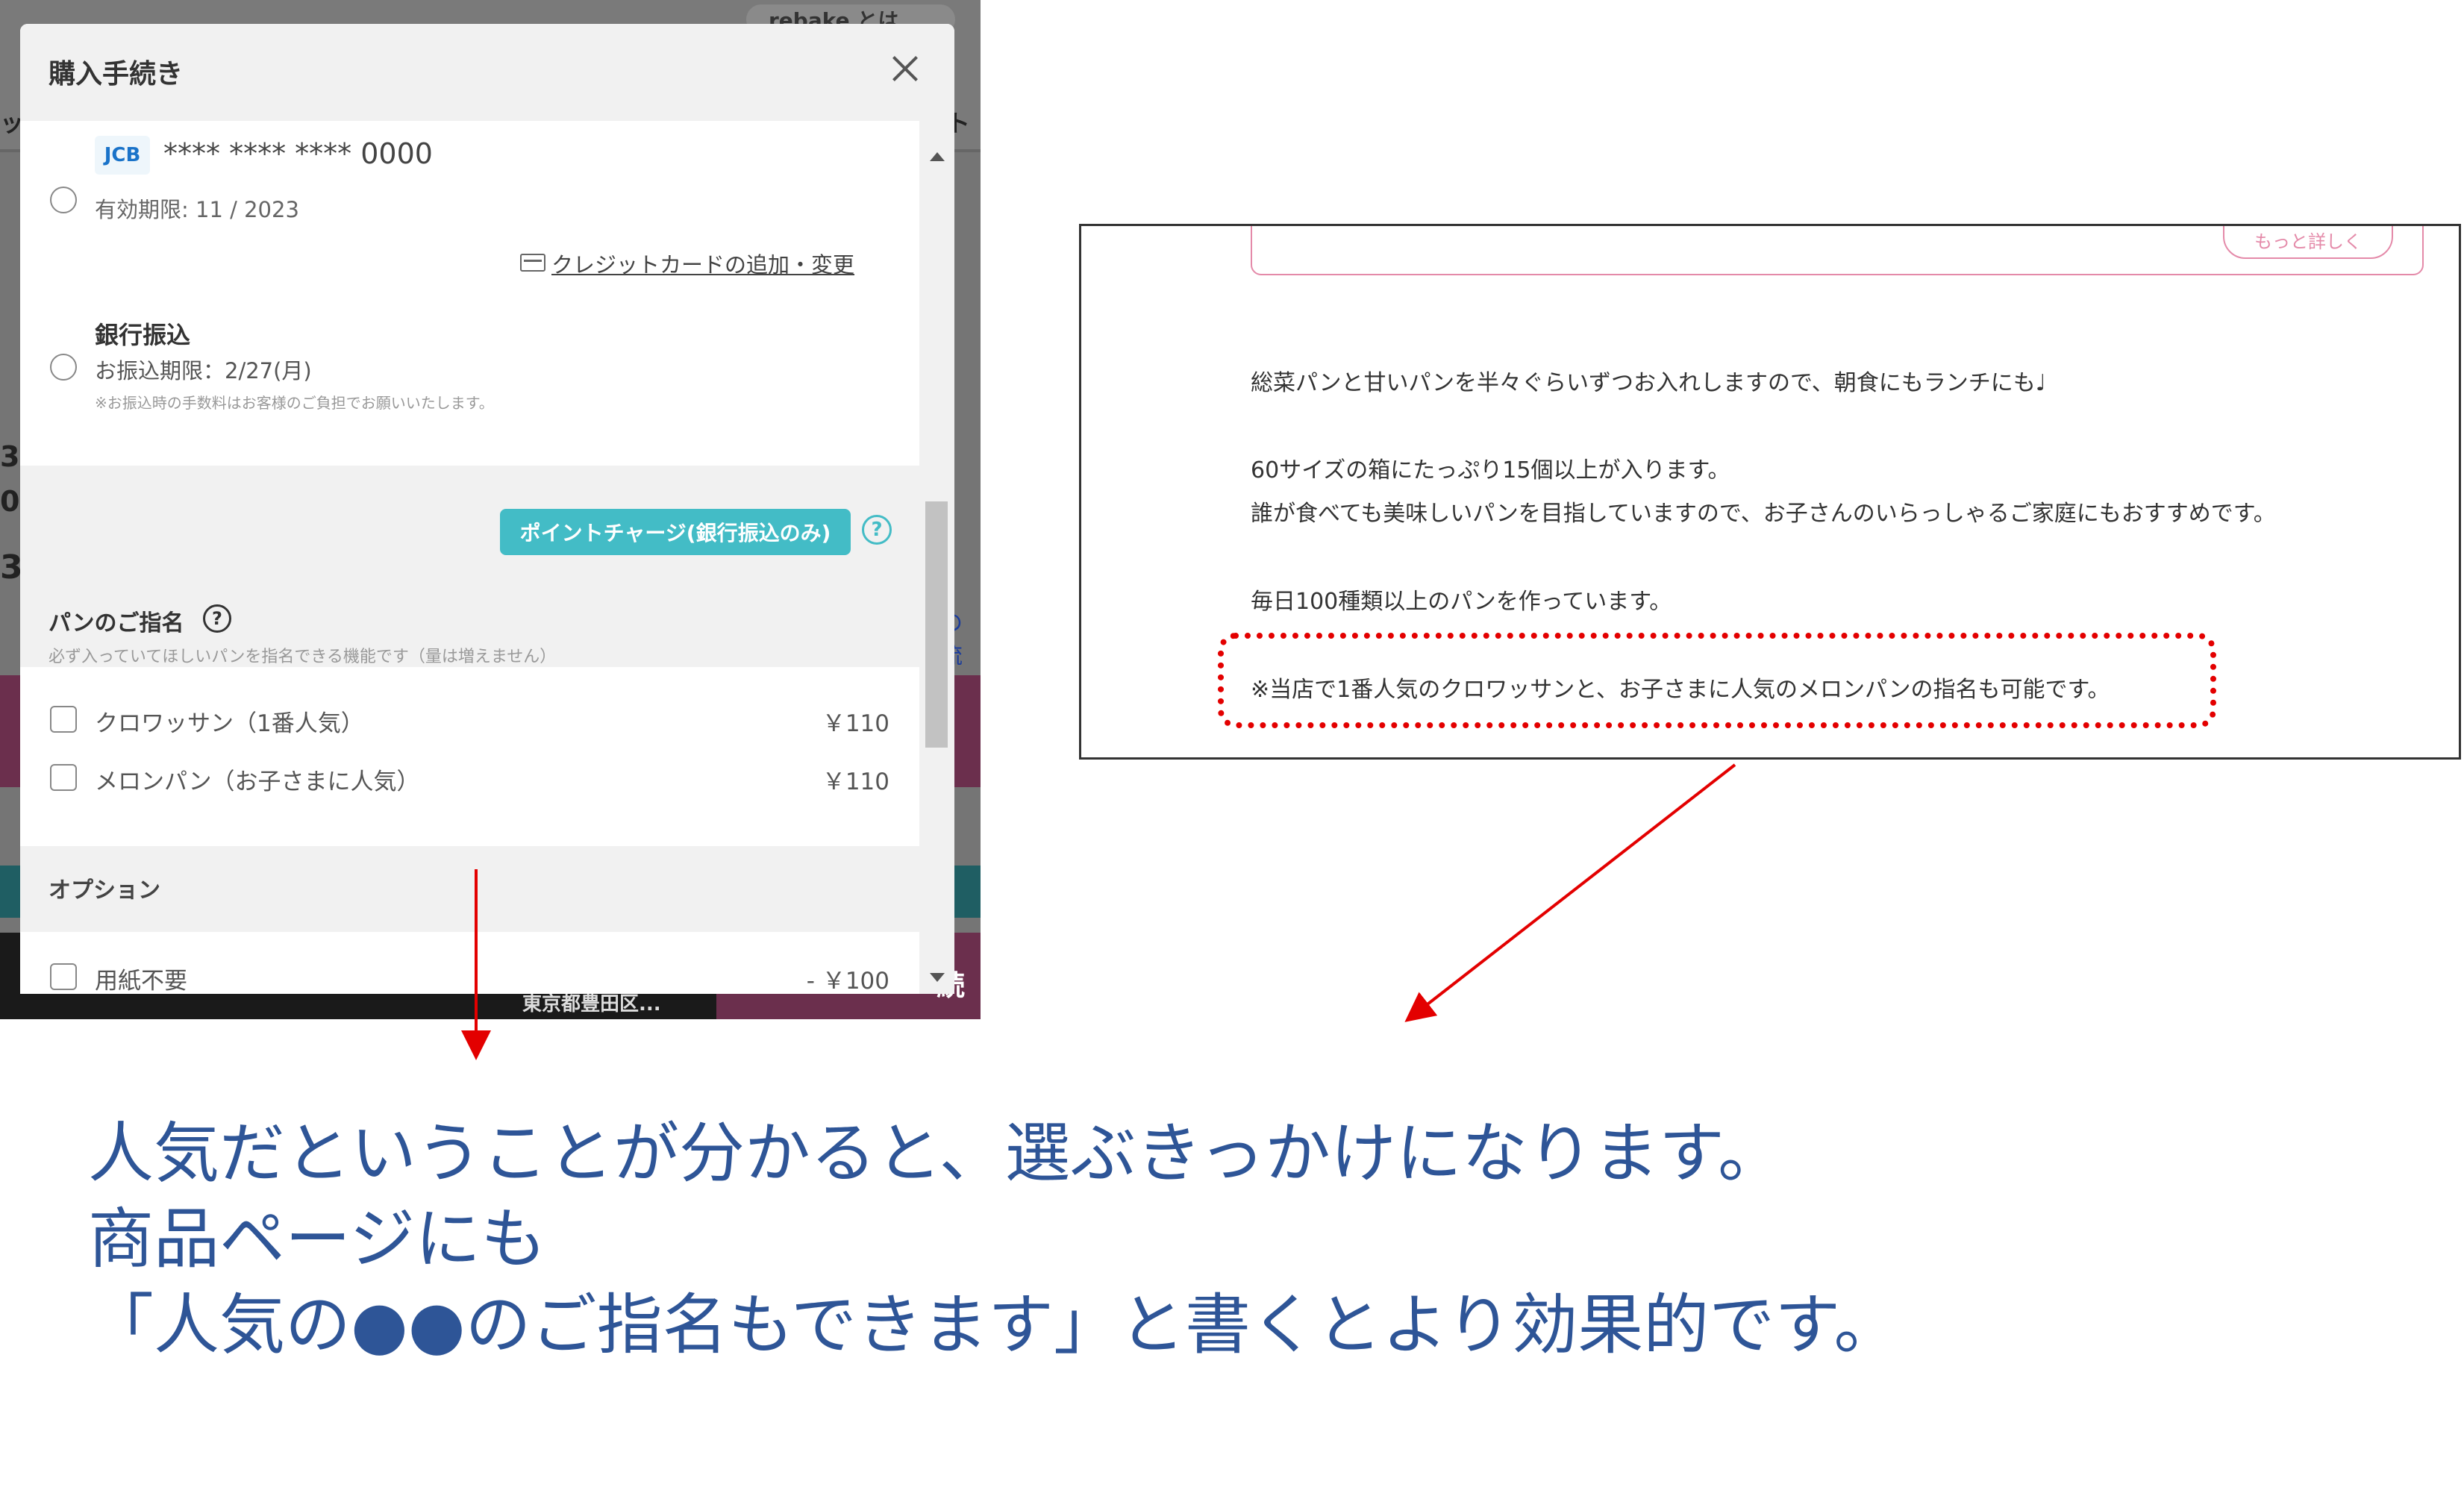  What do you see at coordinates (317, 1239) in the screenshot?
I see `caption-line: 商品ページにも` at bounding box center [317, 1239].